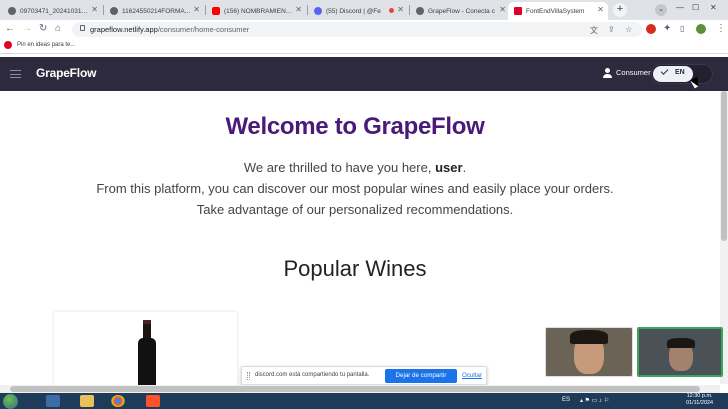  Describe the element at coordinates (566, 400) in the screenshot. I see `language-indicator: ES` at that location.